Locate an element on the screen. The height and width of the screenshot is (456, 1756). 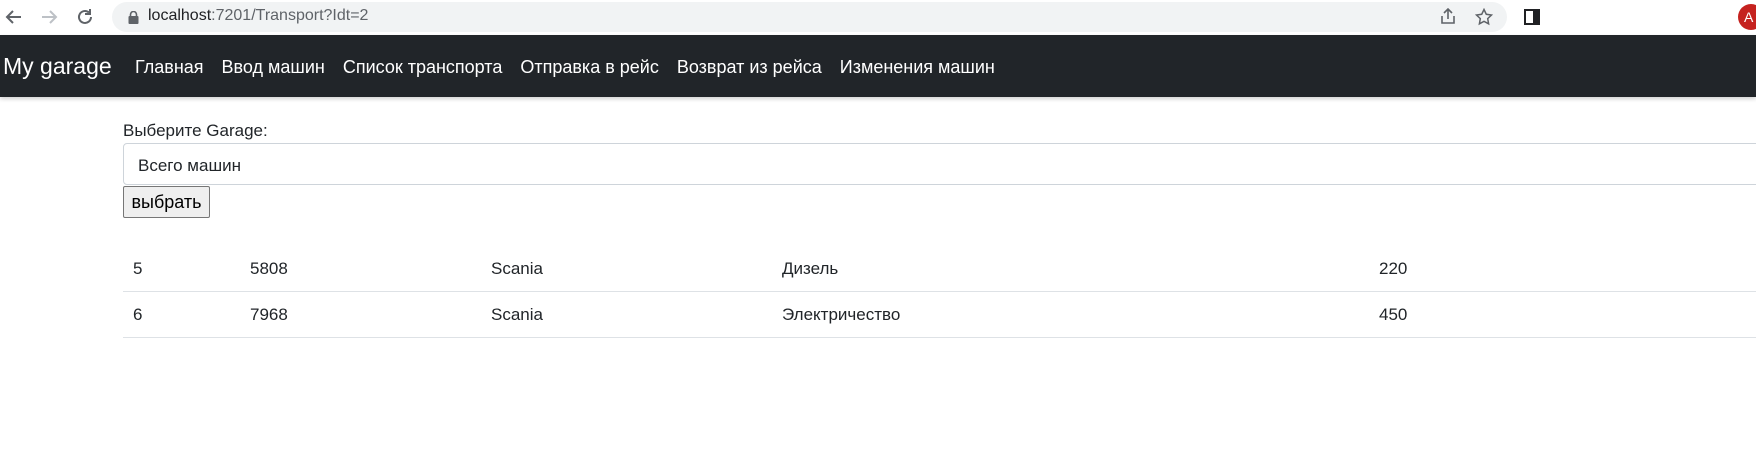
garage-select: Всего машин is located at coordinates (939, 164).